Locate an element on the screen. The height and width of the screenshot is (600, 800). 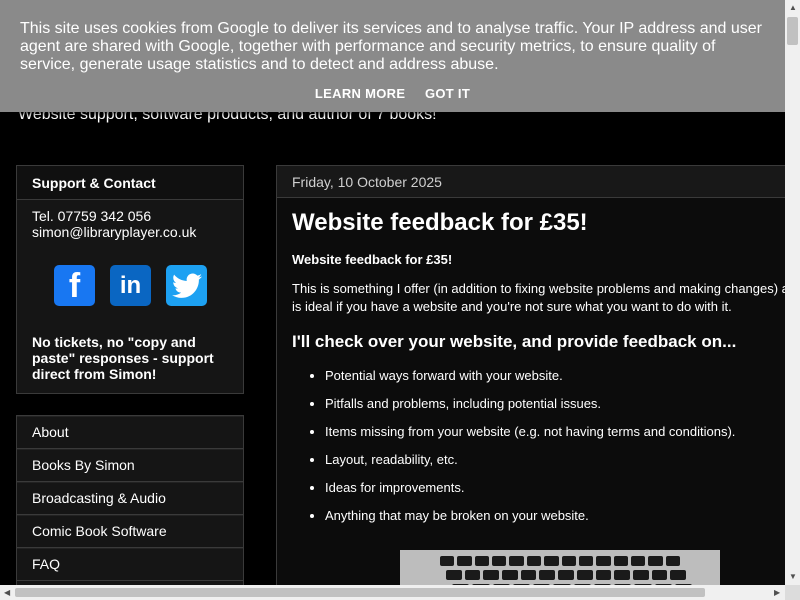
horizontal-scrollbar: ◀ ▶ is located at coordinates (392, 592).